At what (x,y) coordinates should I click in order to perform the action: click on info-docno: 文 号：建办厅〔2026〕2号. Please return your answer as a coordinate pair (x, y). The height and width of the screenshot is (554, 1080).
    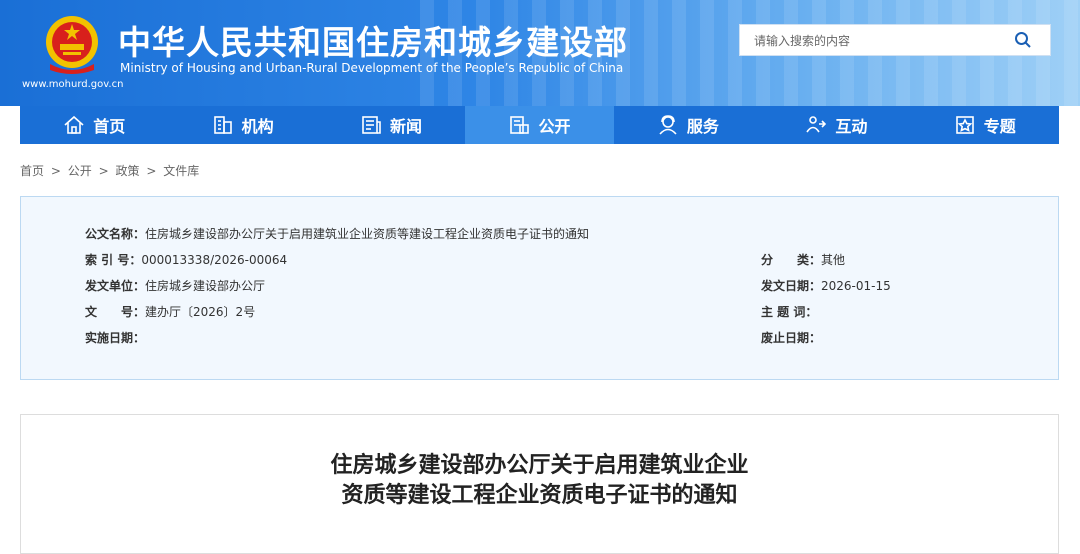
    Looking at the image, I should click on (170, 311).